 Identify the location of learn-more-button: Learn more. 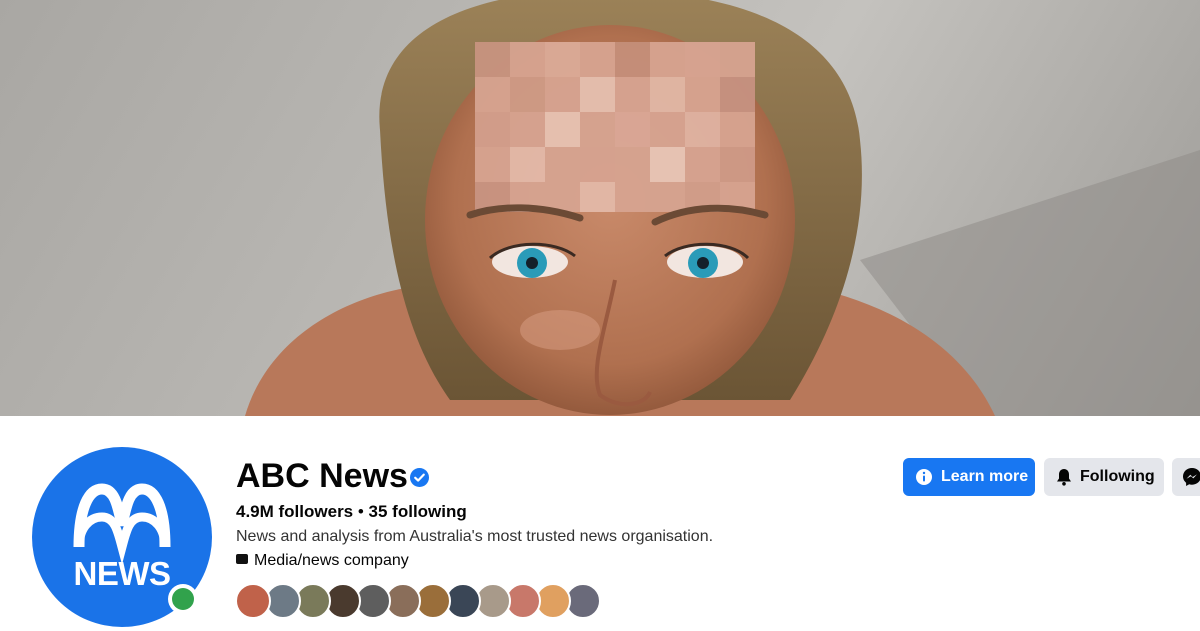
(969, 477).